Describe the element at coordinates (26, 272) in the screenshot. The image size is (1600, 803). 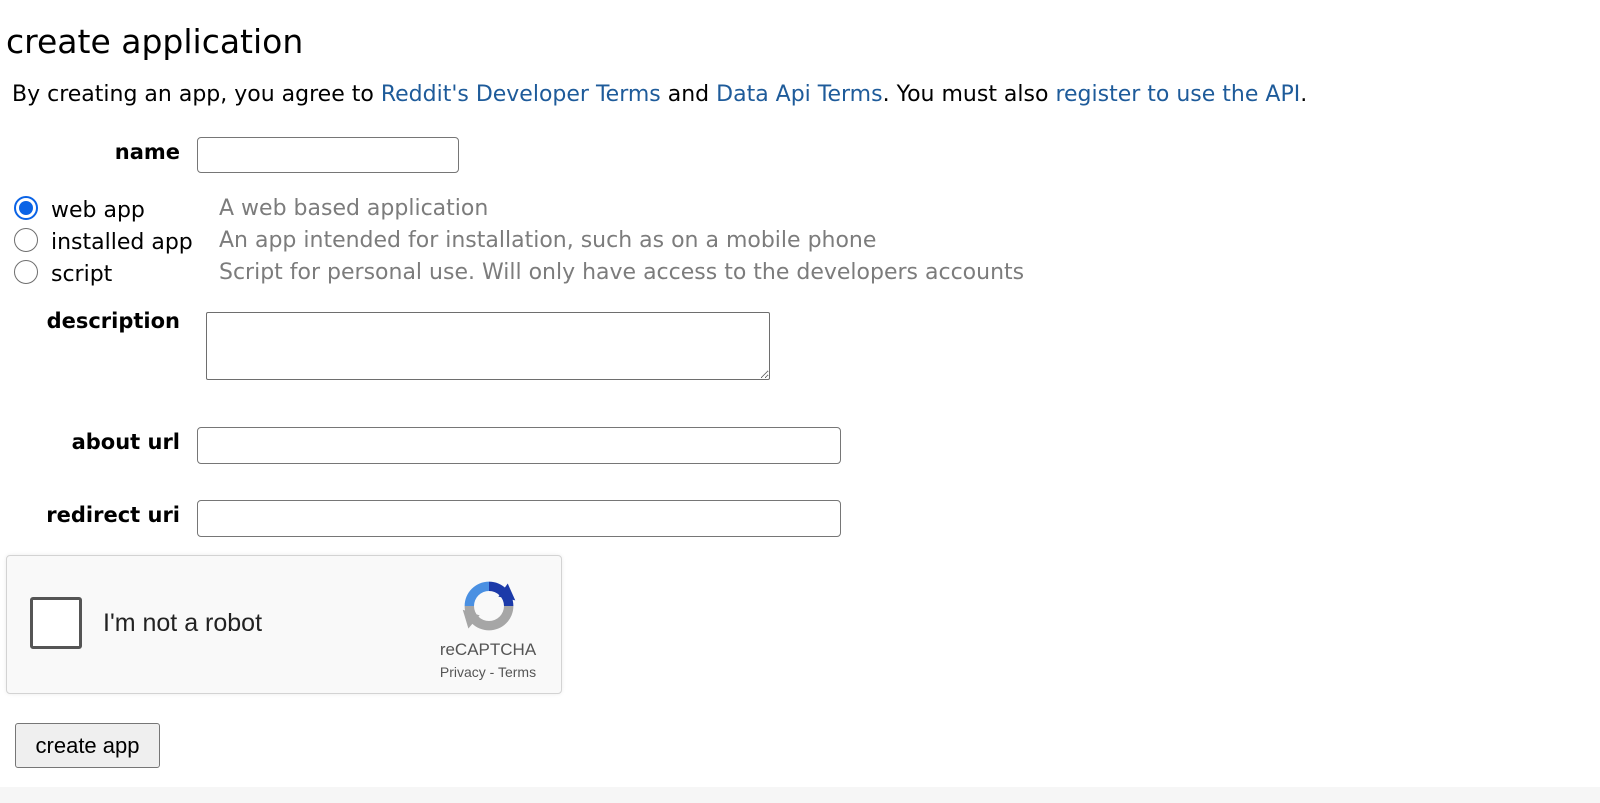
I see `script-radio` at that location.